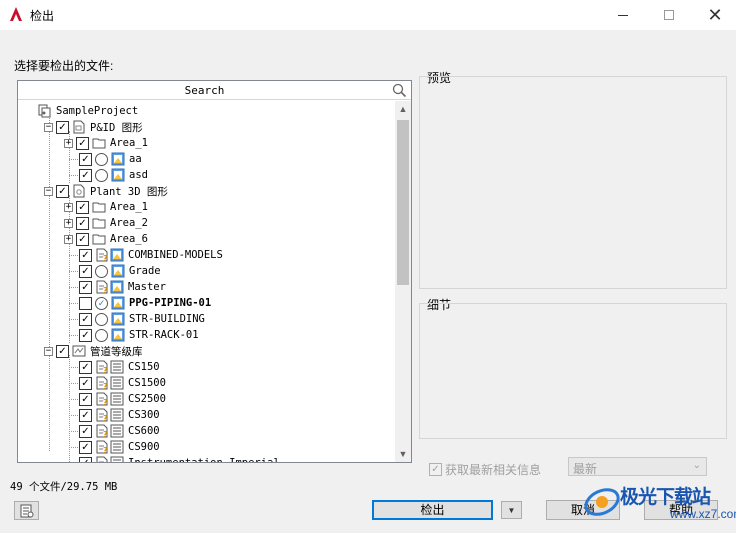 This screenshot has height=533, width=736. Describe the element at coordinates (511, 510) in the screenshot. I see `checkout-options-dropdown: ▼` at that location.